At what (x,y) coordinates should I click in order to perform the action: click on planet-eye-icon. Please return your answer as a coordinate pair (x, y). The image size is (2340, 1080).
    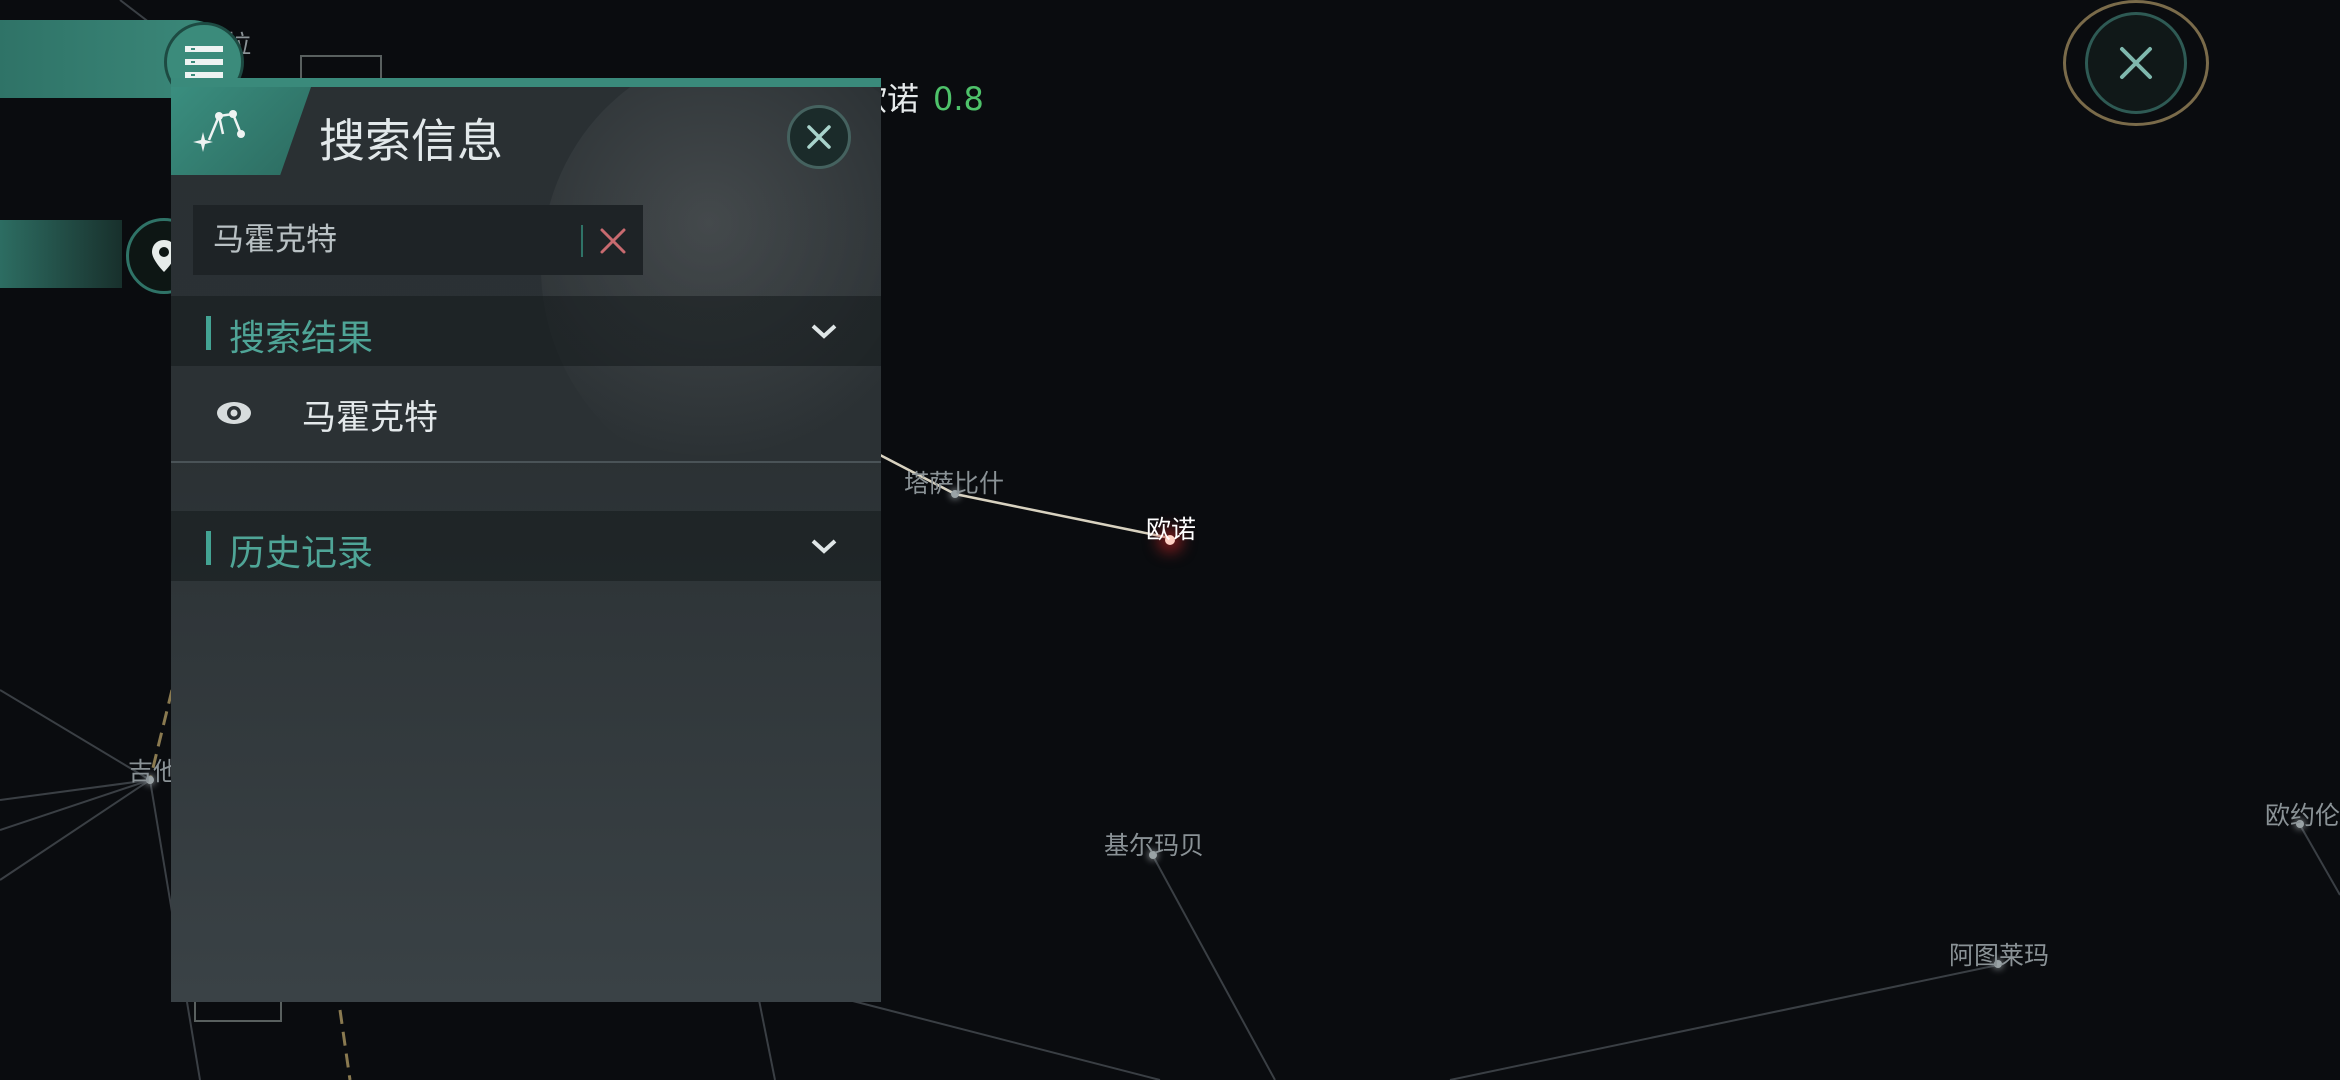
    Looking at the image, I should click on (234, 413).